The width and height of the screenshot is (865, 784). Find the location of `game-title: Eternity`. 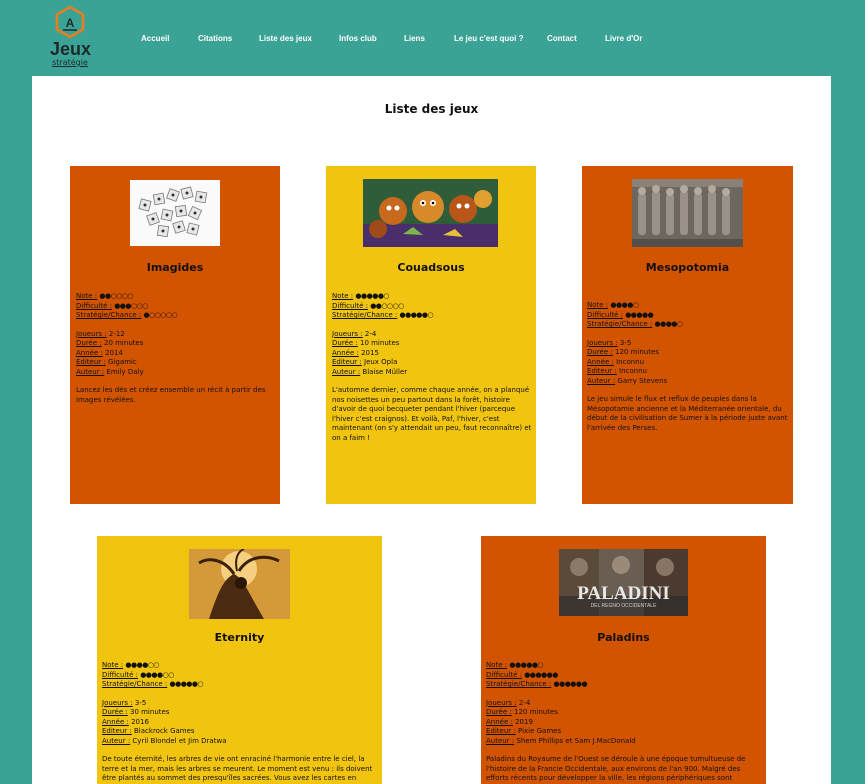

game-title: Eternity is located at coordinates (239, 637).